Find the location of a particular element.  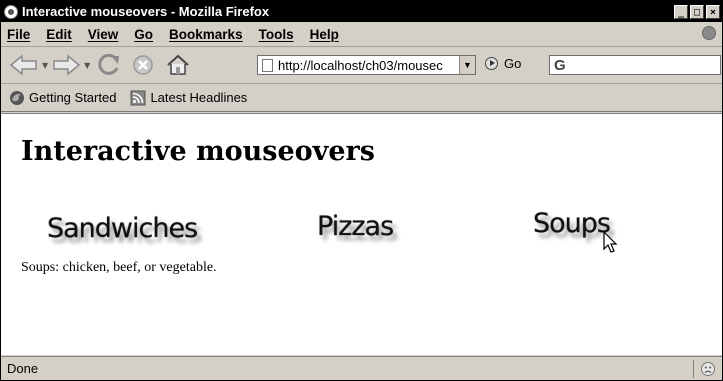

menu-view: View is located at coordinates (103, 34).